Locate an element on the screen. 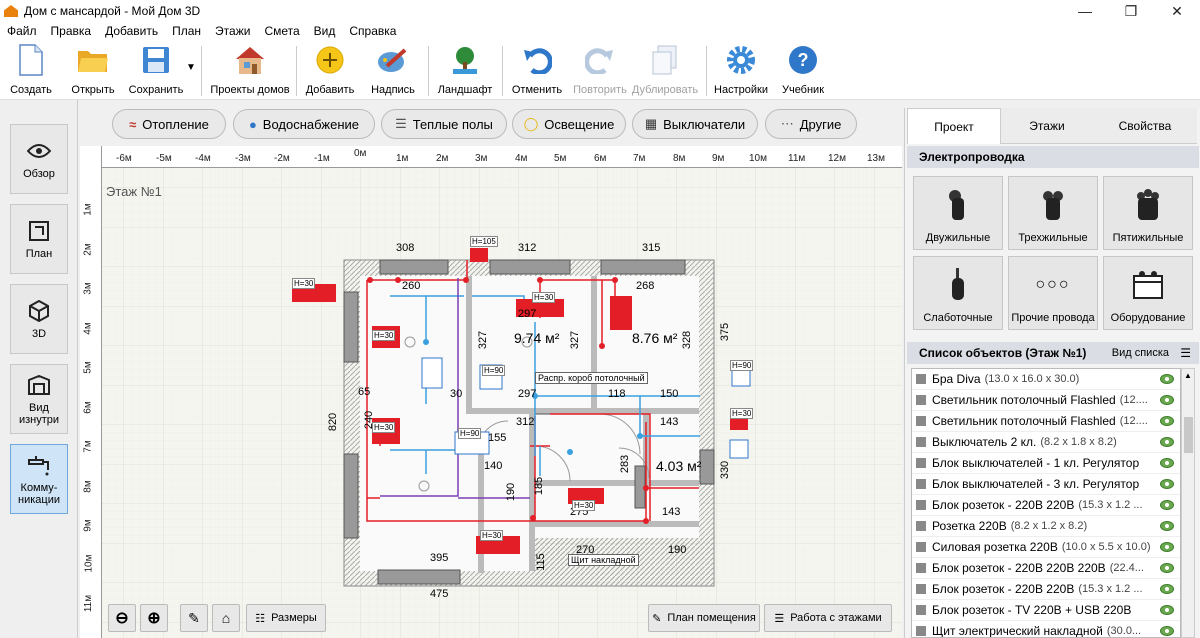  sizes-button: ☷ Размеры is located at coordinates (286, 618).